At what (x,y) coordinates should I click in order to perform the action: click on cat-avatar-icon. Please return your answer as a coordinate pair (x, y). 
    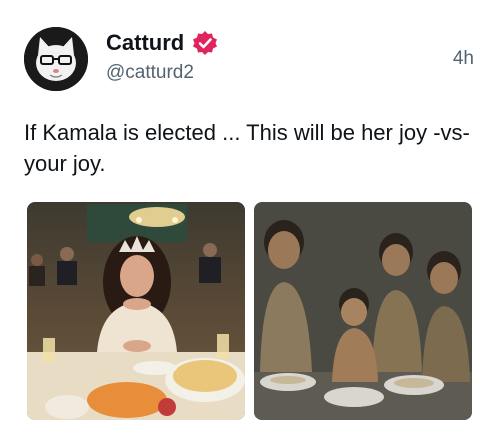
    Looking at the image, I should click on (56, 59).